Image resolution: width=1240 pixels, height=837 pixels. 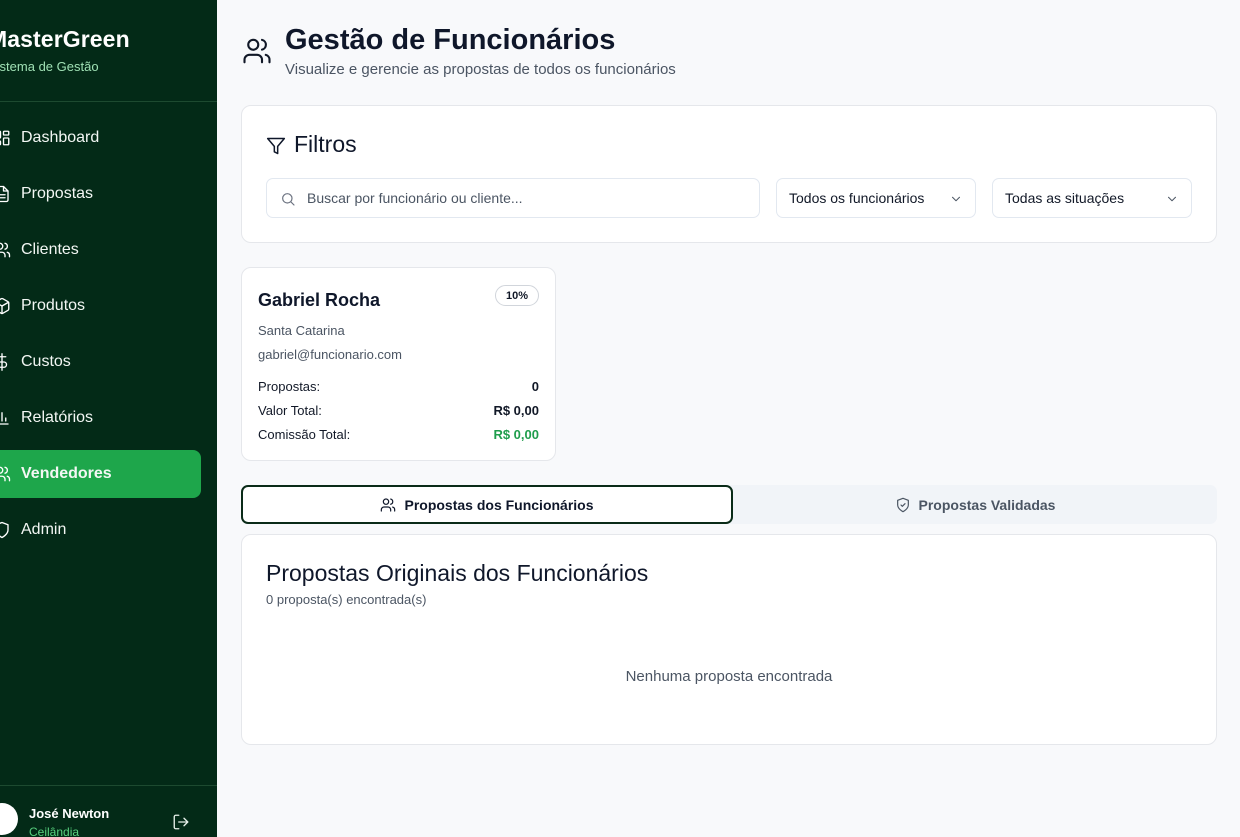 I want to click on shield-check-icon, so click(x=903, y=505).